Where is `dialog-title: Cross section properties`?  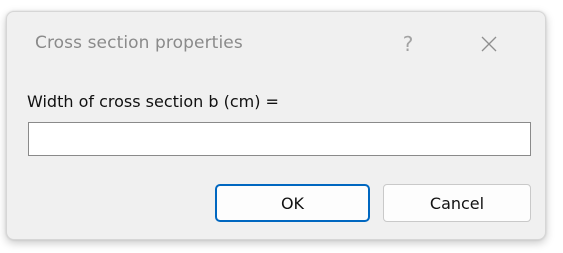 dialog-title: Cross section properties is located at coordinates (139, 43).